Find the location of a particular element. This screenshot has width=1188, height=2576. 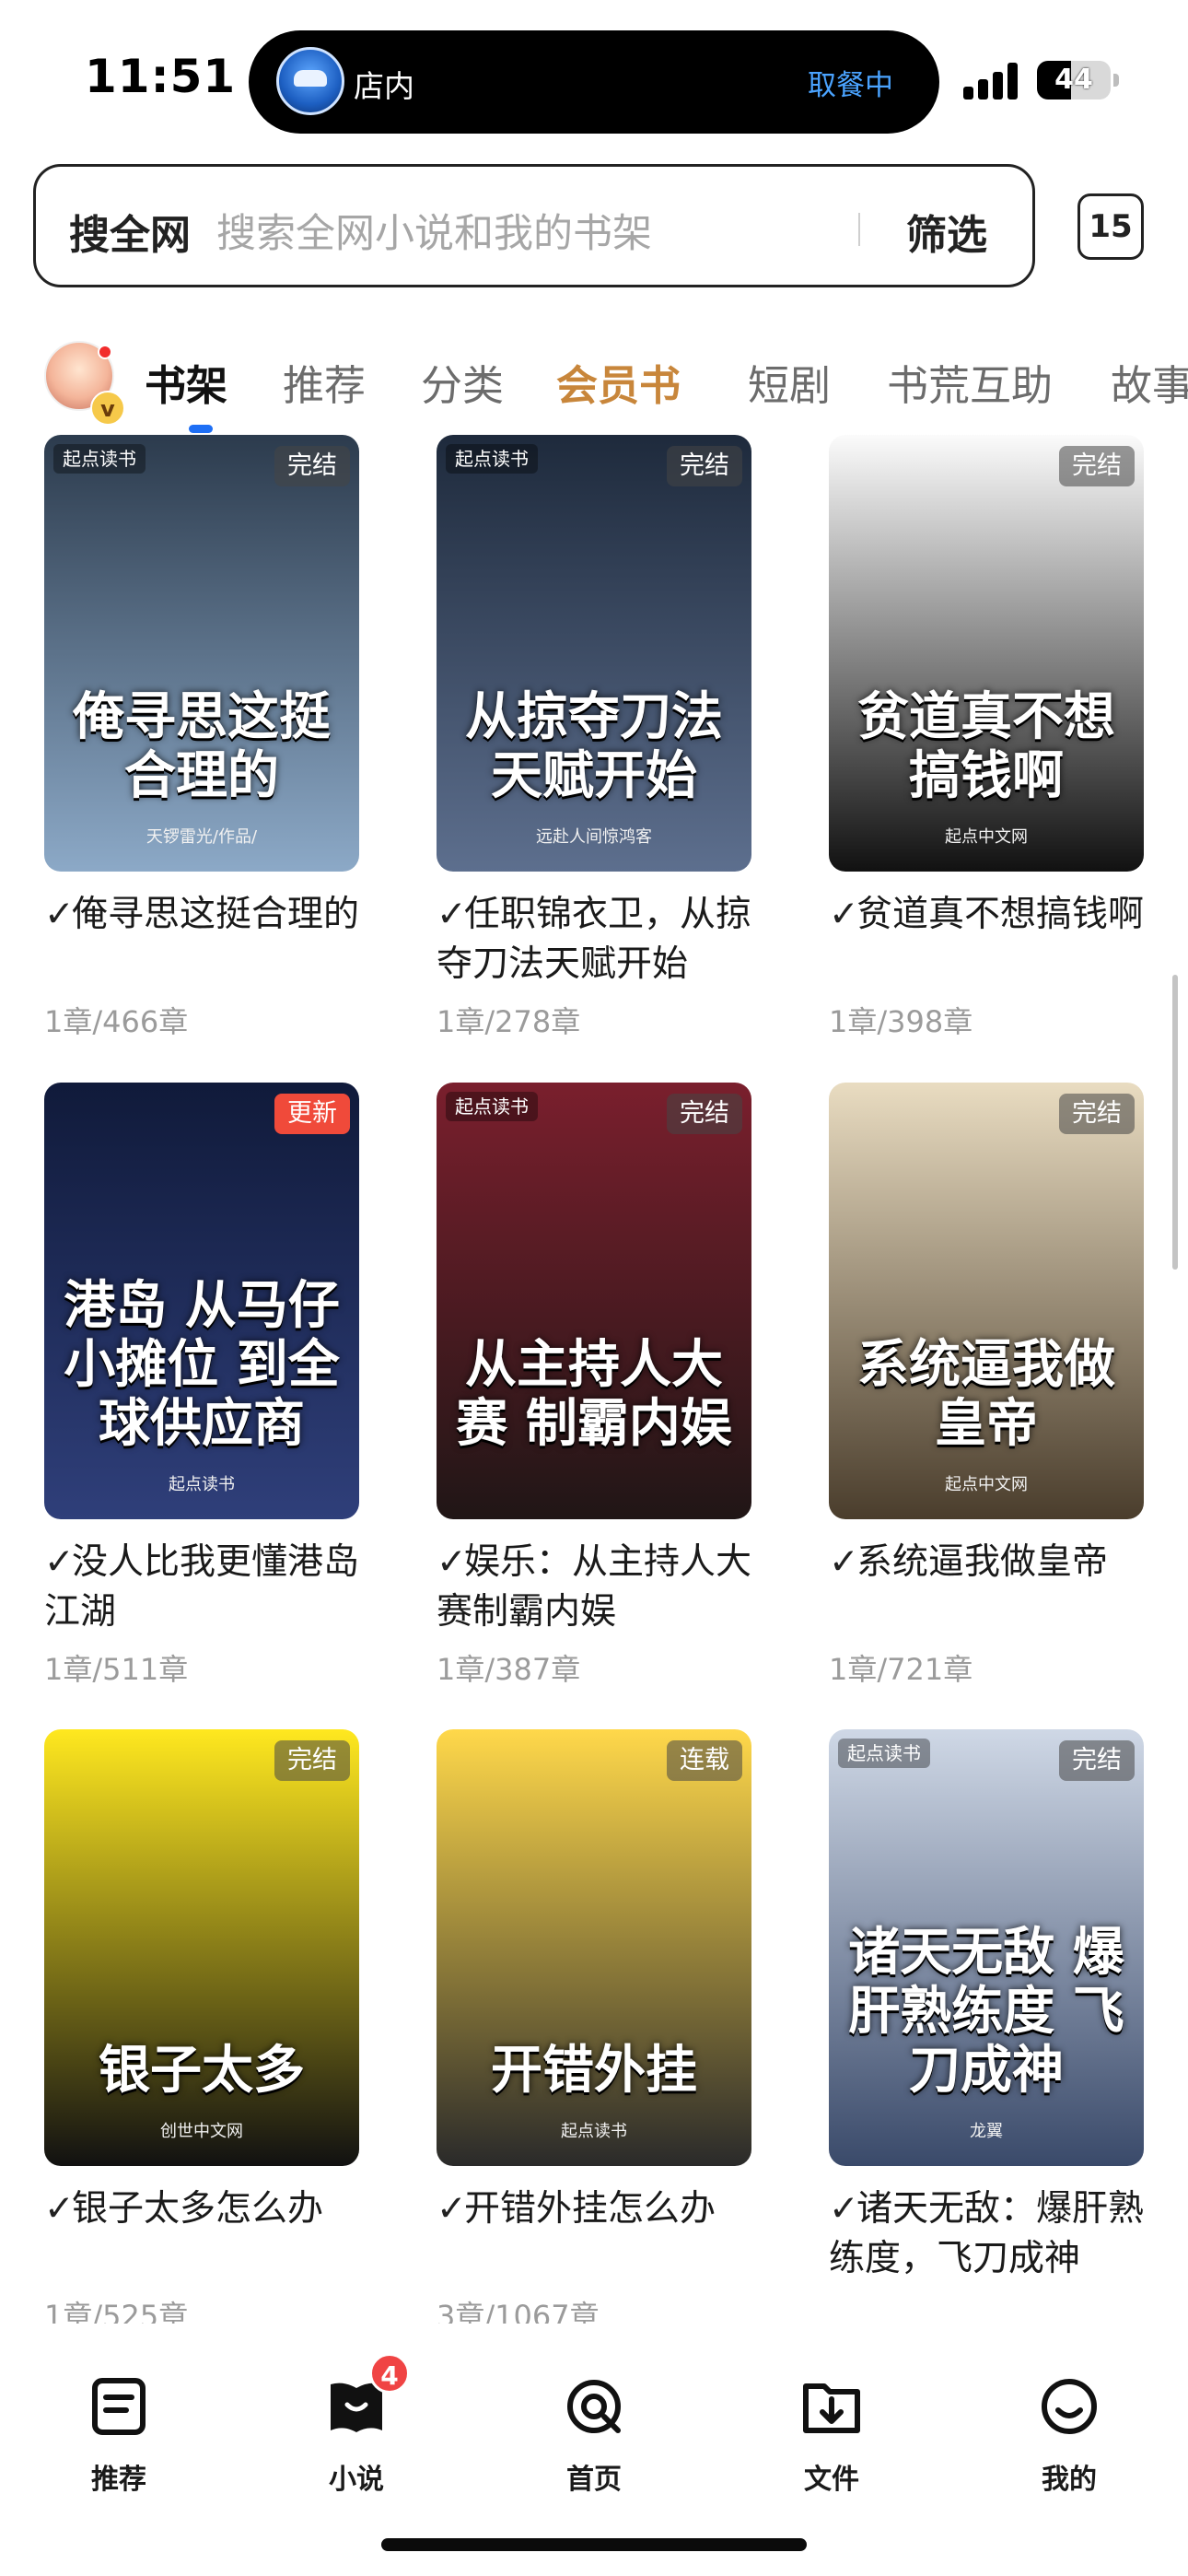

nav-mine: 我的 is located at coordinates (1069, 2437).